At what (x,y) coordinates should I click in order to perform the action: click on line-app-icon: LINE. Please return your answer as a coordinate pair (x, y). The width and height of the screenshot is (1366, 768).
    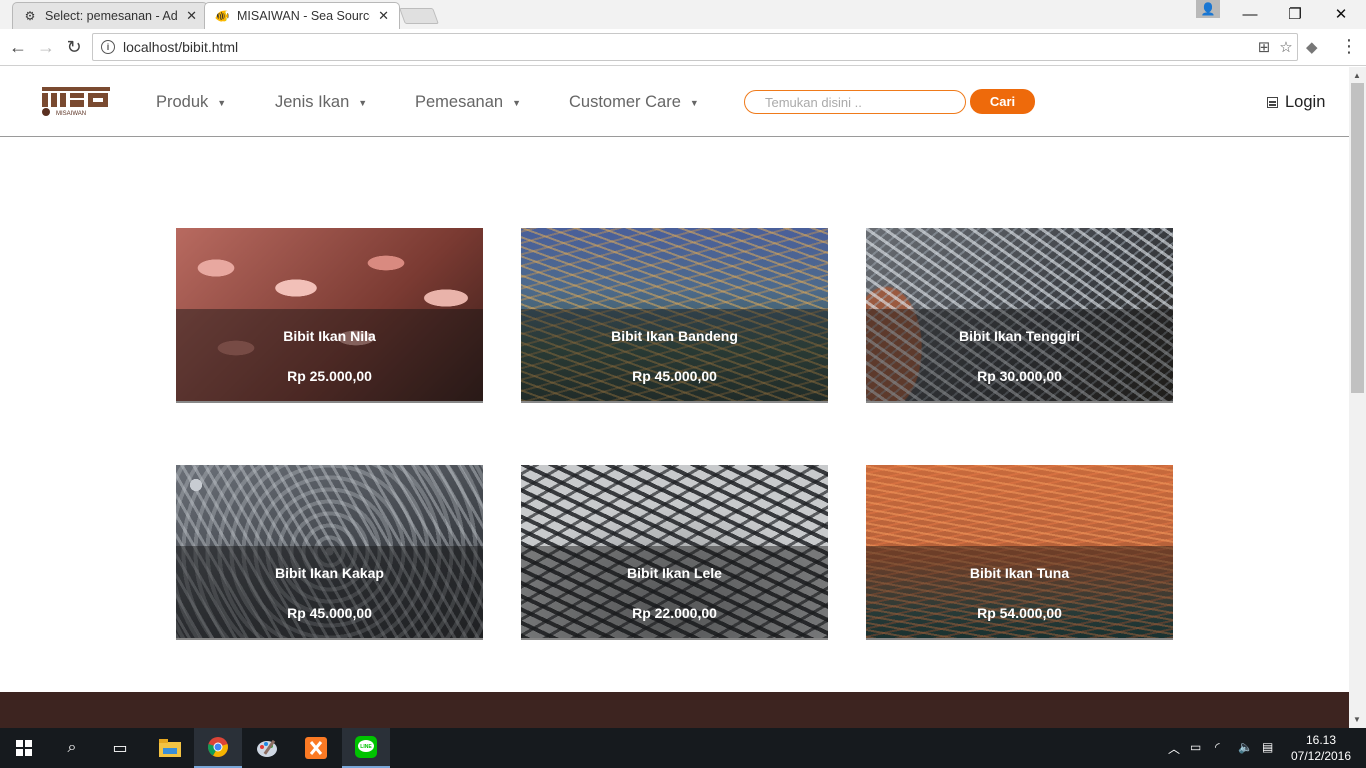
    Looking at the image, I should click on (366, 748).